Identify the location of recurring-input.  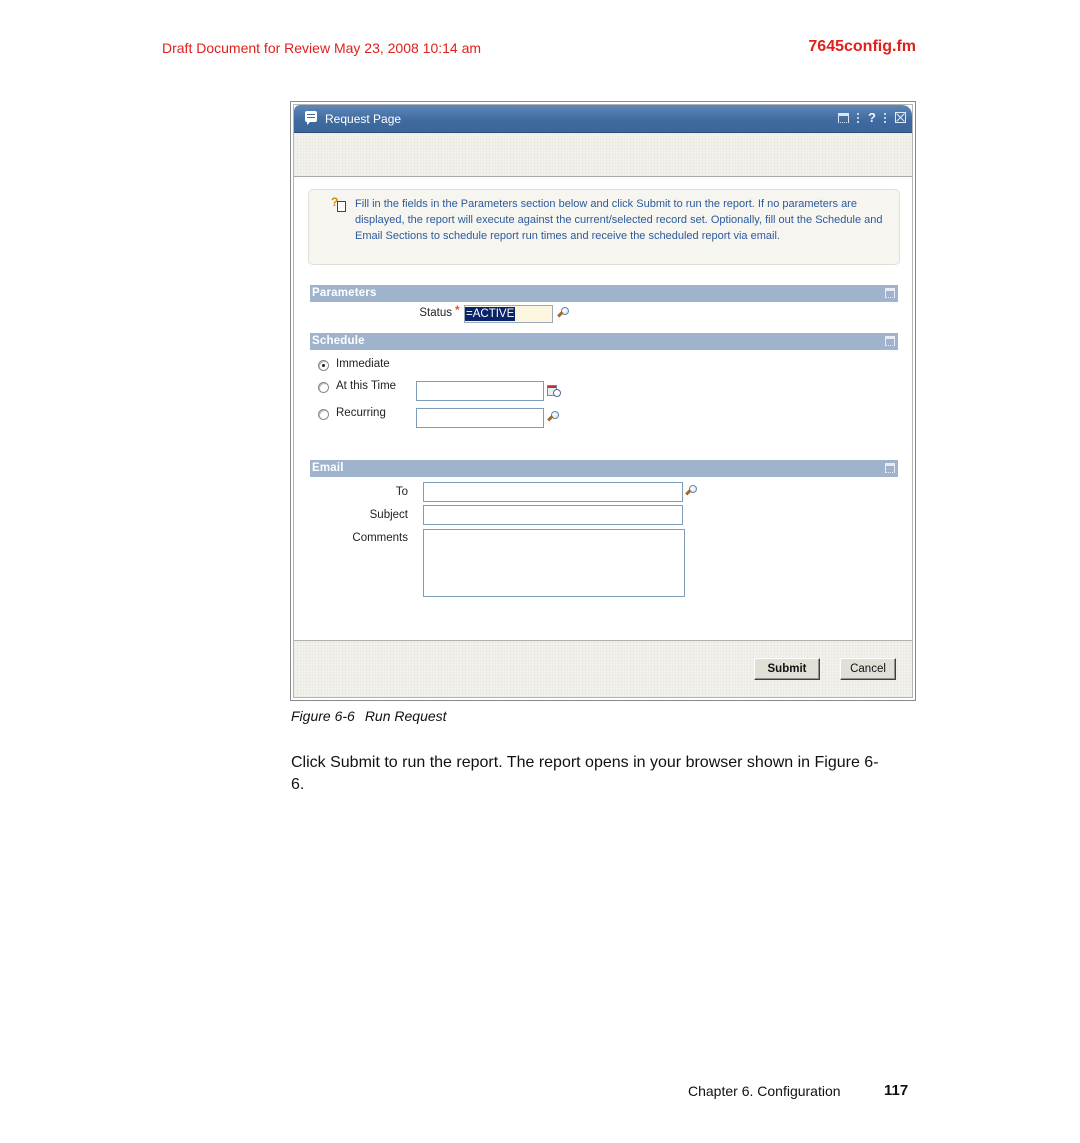
(480, 418).